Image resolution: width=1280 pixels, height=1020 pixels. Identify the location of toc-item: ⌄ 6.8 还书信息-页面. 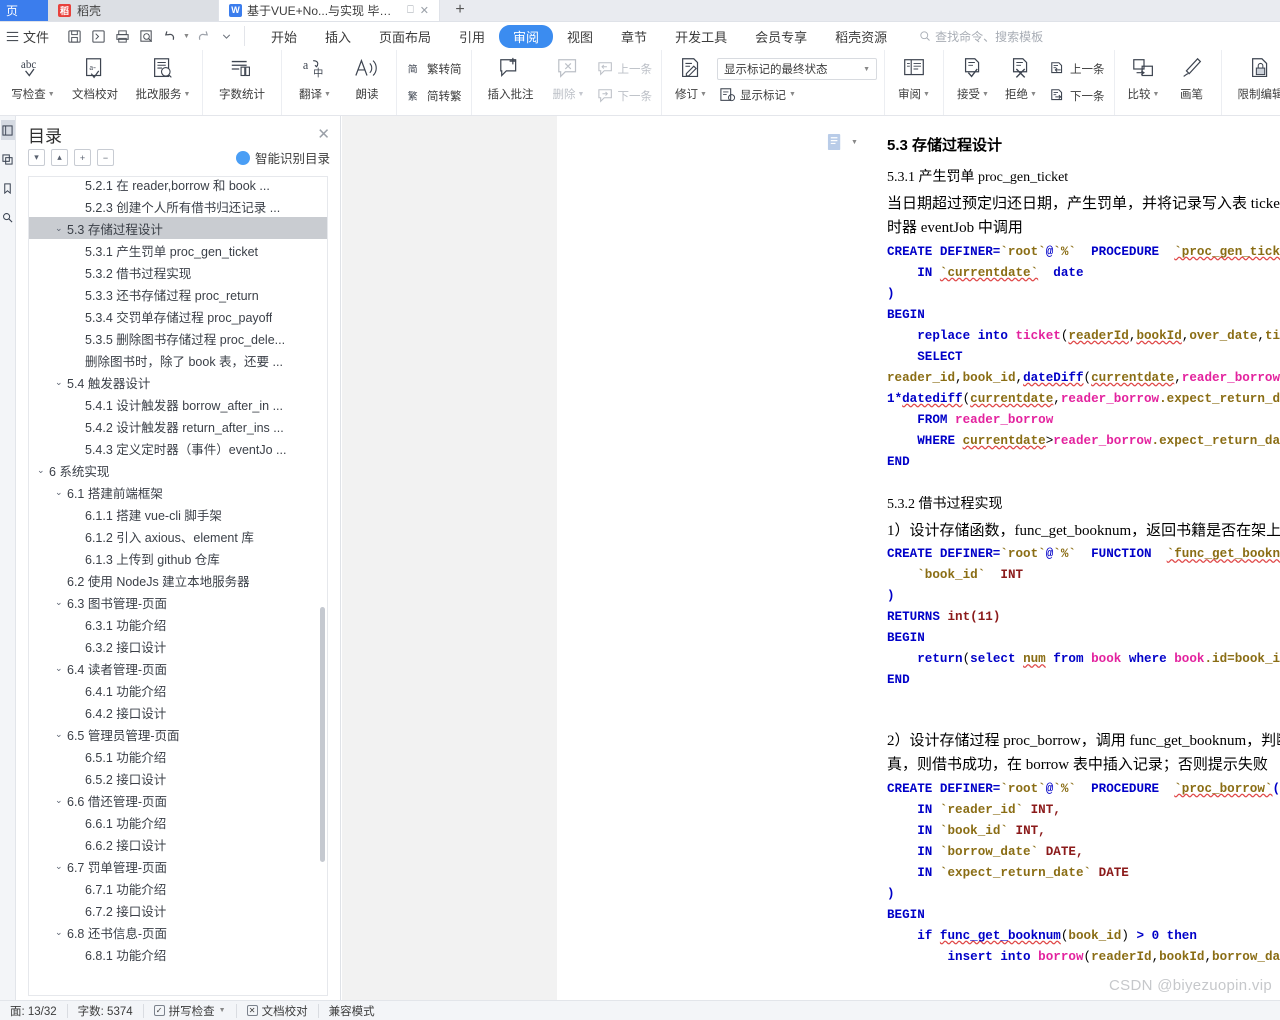
(178, 932).